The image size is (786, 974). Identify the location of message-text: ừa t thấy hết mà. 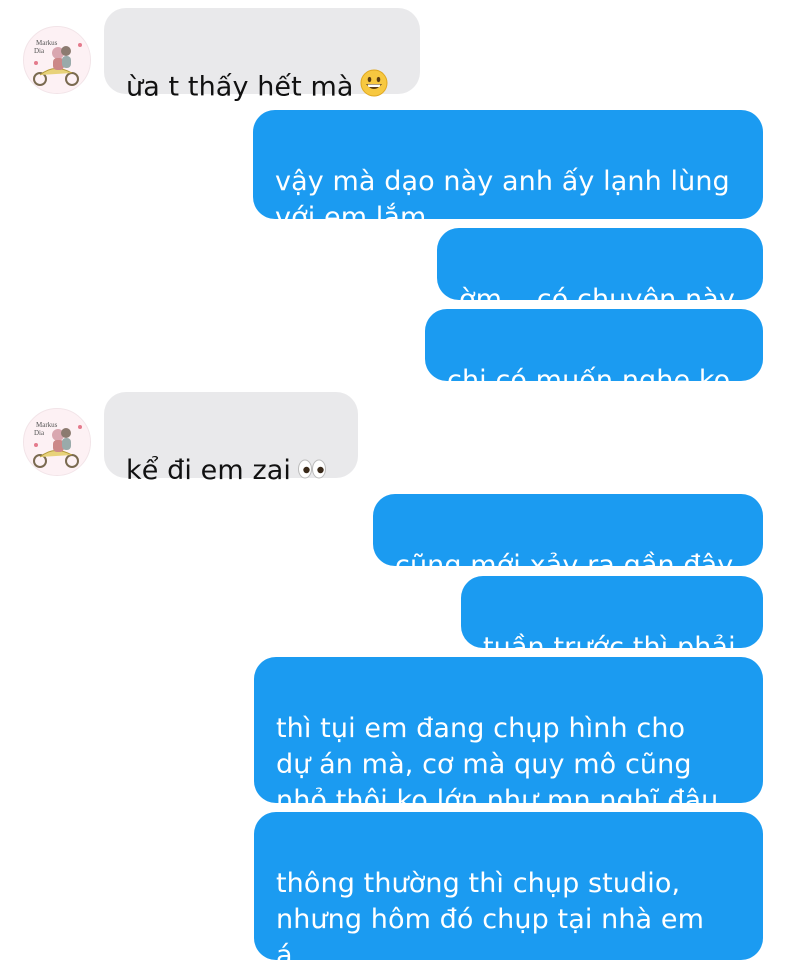
(240, 87).